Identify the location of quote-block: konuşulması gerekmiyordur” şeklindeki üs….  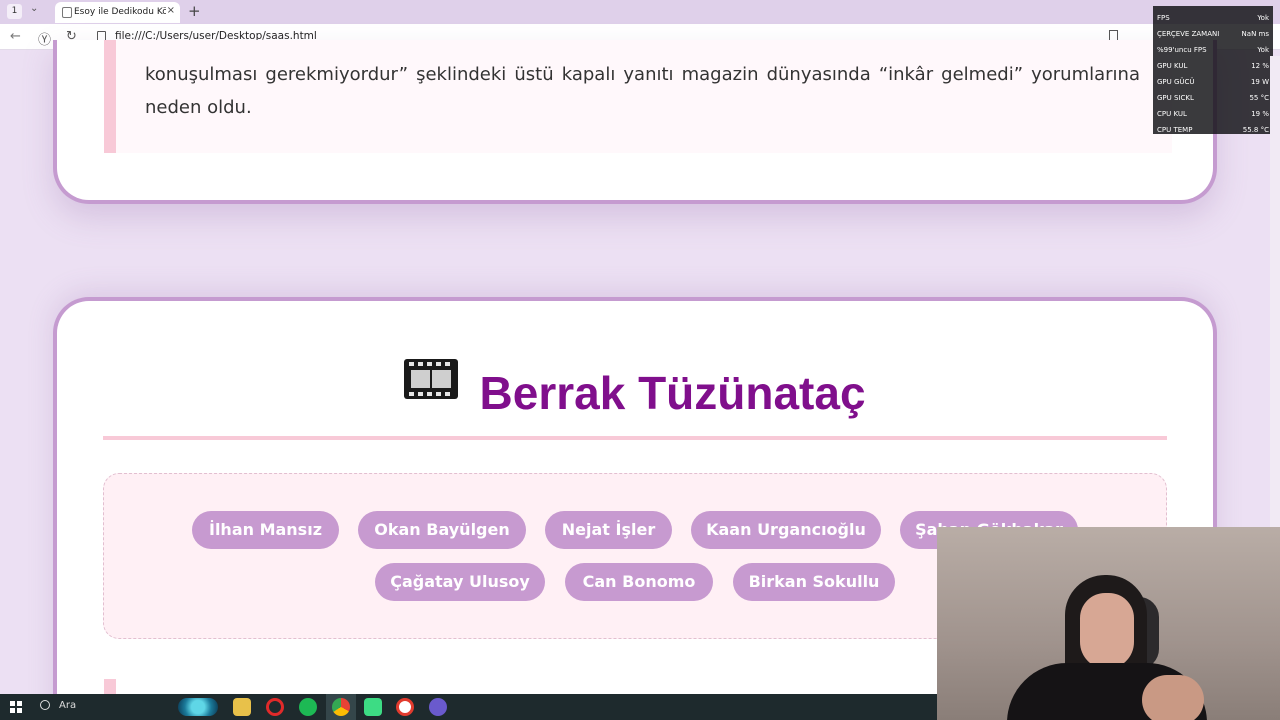
(638, 96).